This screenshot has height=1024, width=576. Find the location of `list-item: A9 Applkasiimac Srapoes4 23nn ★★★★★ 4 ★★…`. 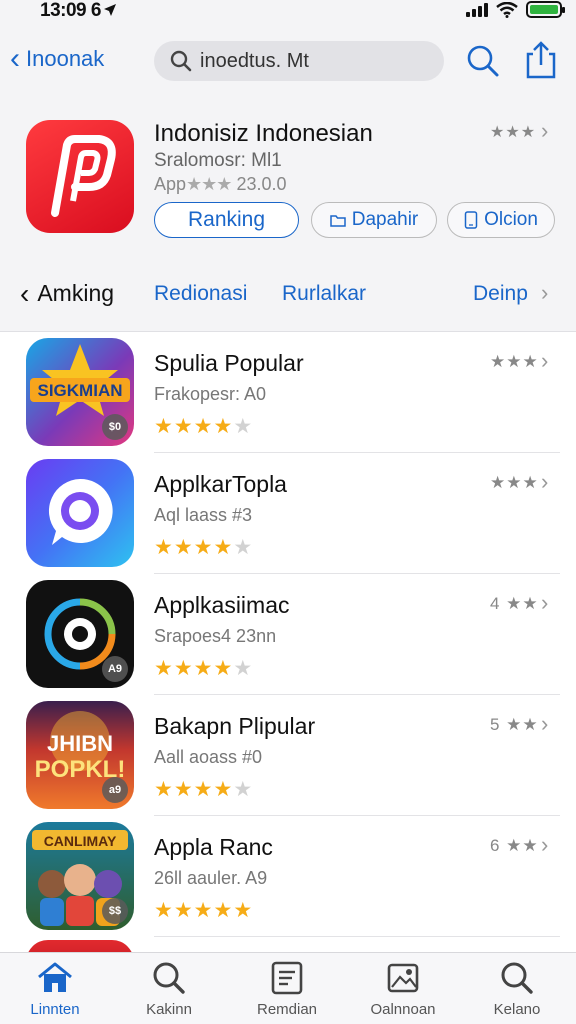

list-item: A9 Applkasiimac Srapoes4 23nn ★★★★★ 4 ★★… is located at coordinates (288, 634).